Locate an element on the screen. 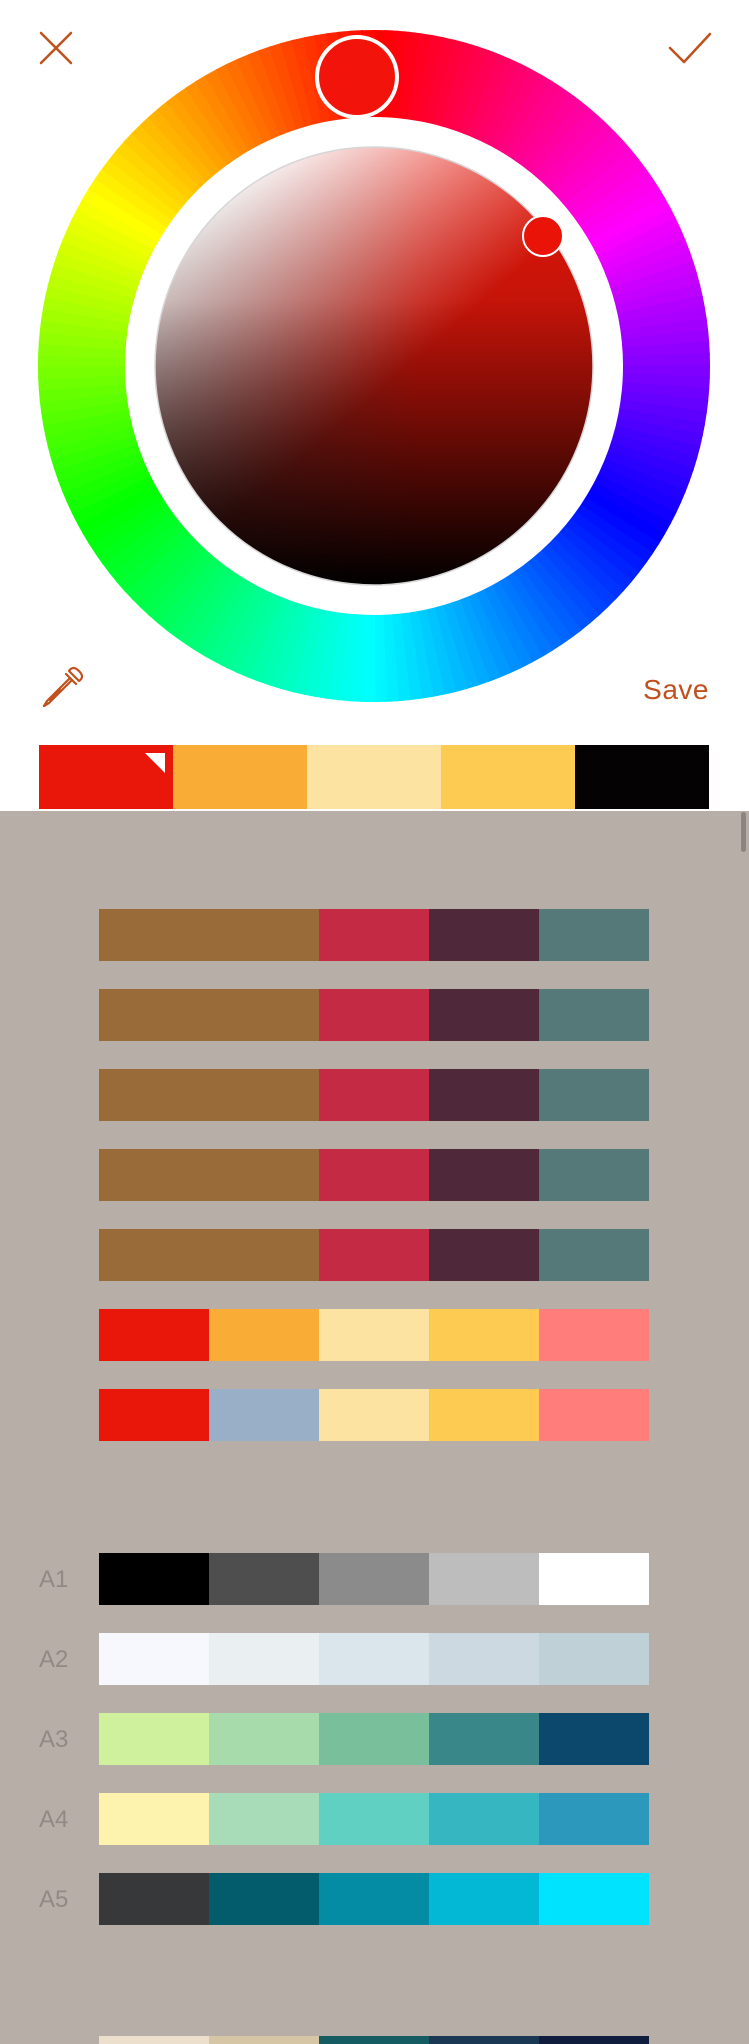 This screenshot has width=749, height=2044. scrollbar is located at coordinates (743, 832).